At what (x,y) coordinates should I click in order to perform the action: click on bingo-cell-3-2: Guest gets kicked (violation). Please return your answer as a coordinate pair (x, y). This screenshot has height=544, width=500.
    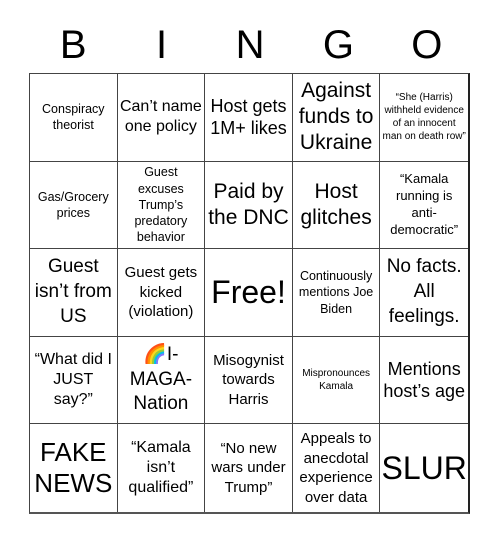
    Looking at the image, I should click on (161, 293).